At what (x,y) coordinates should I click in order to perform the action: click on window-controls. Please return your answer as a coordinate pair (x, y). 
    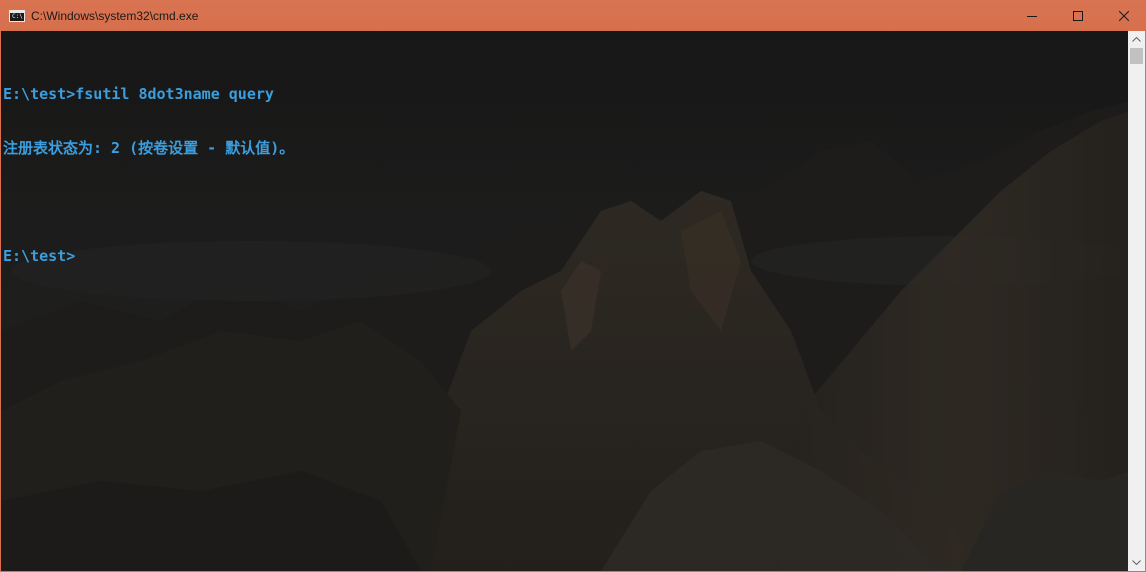
    Looking at the image, I should click on (1077, 15).